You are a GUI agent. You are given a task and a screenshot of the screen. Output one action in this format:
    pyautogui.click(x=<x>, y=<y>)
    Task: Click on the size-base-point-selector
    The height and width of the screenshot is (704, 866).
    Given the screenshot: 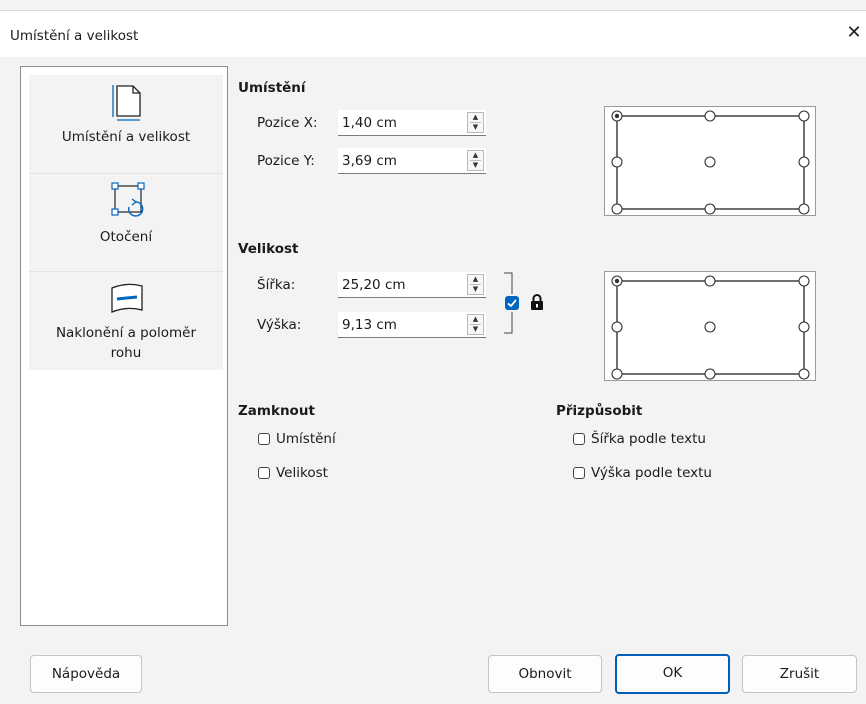 What is the action you would take?
    pyautogui.click(x=710, y=326)
    